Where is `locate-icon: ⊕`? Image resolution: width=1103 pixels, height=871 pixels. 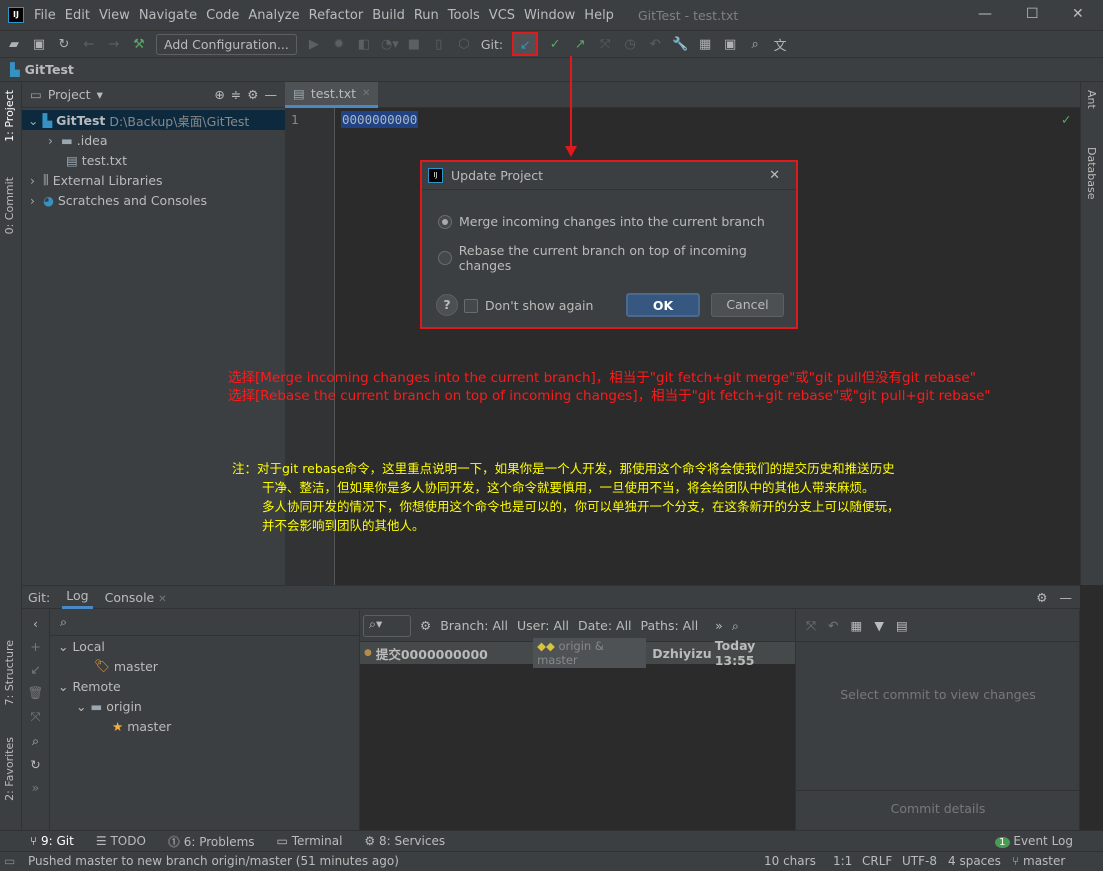 locate-icon: ⊕ is located at coordinates (219, 94).